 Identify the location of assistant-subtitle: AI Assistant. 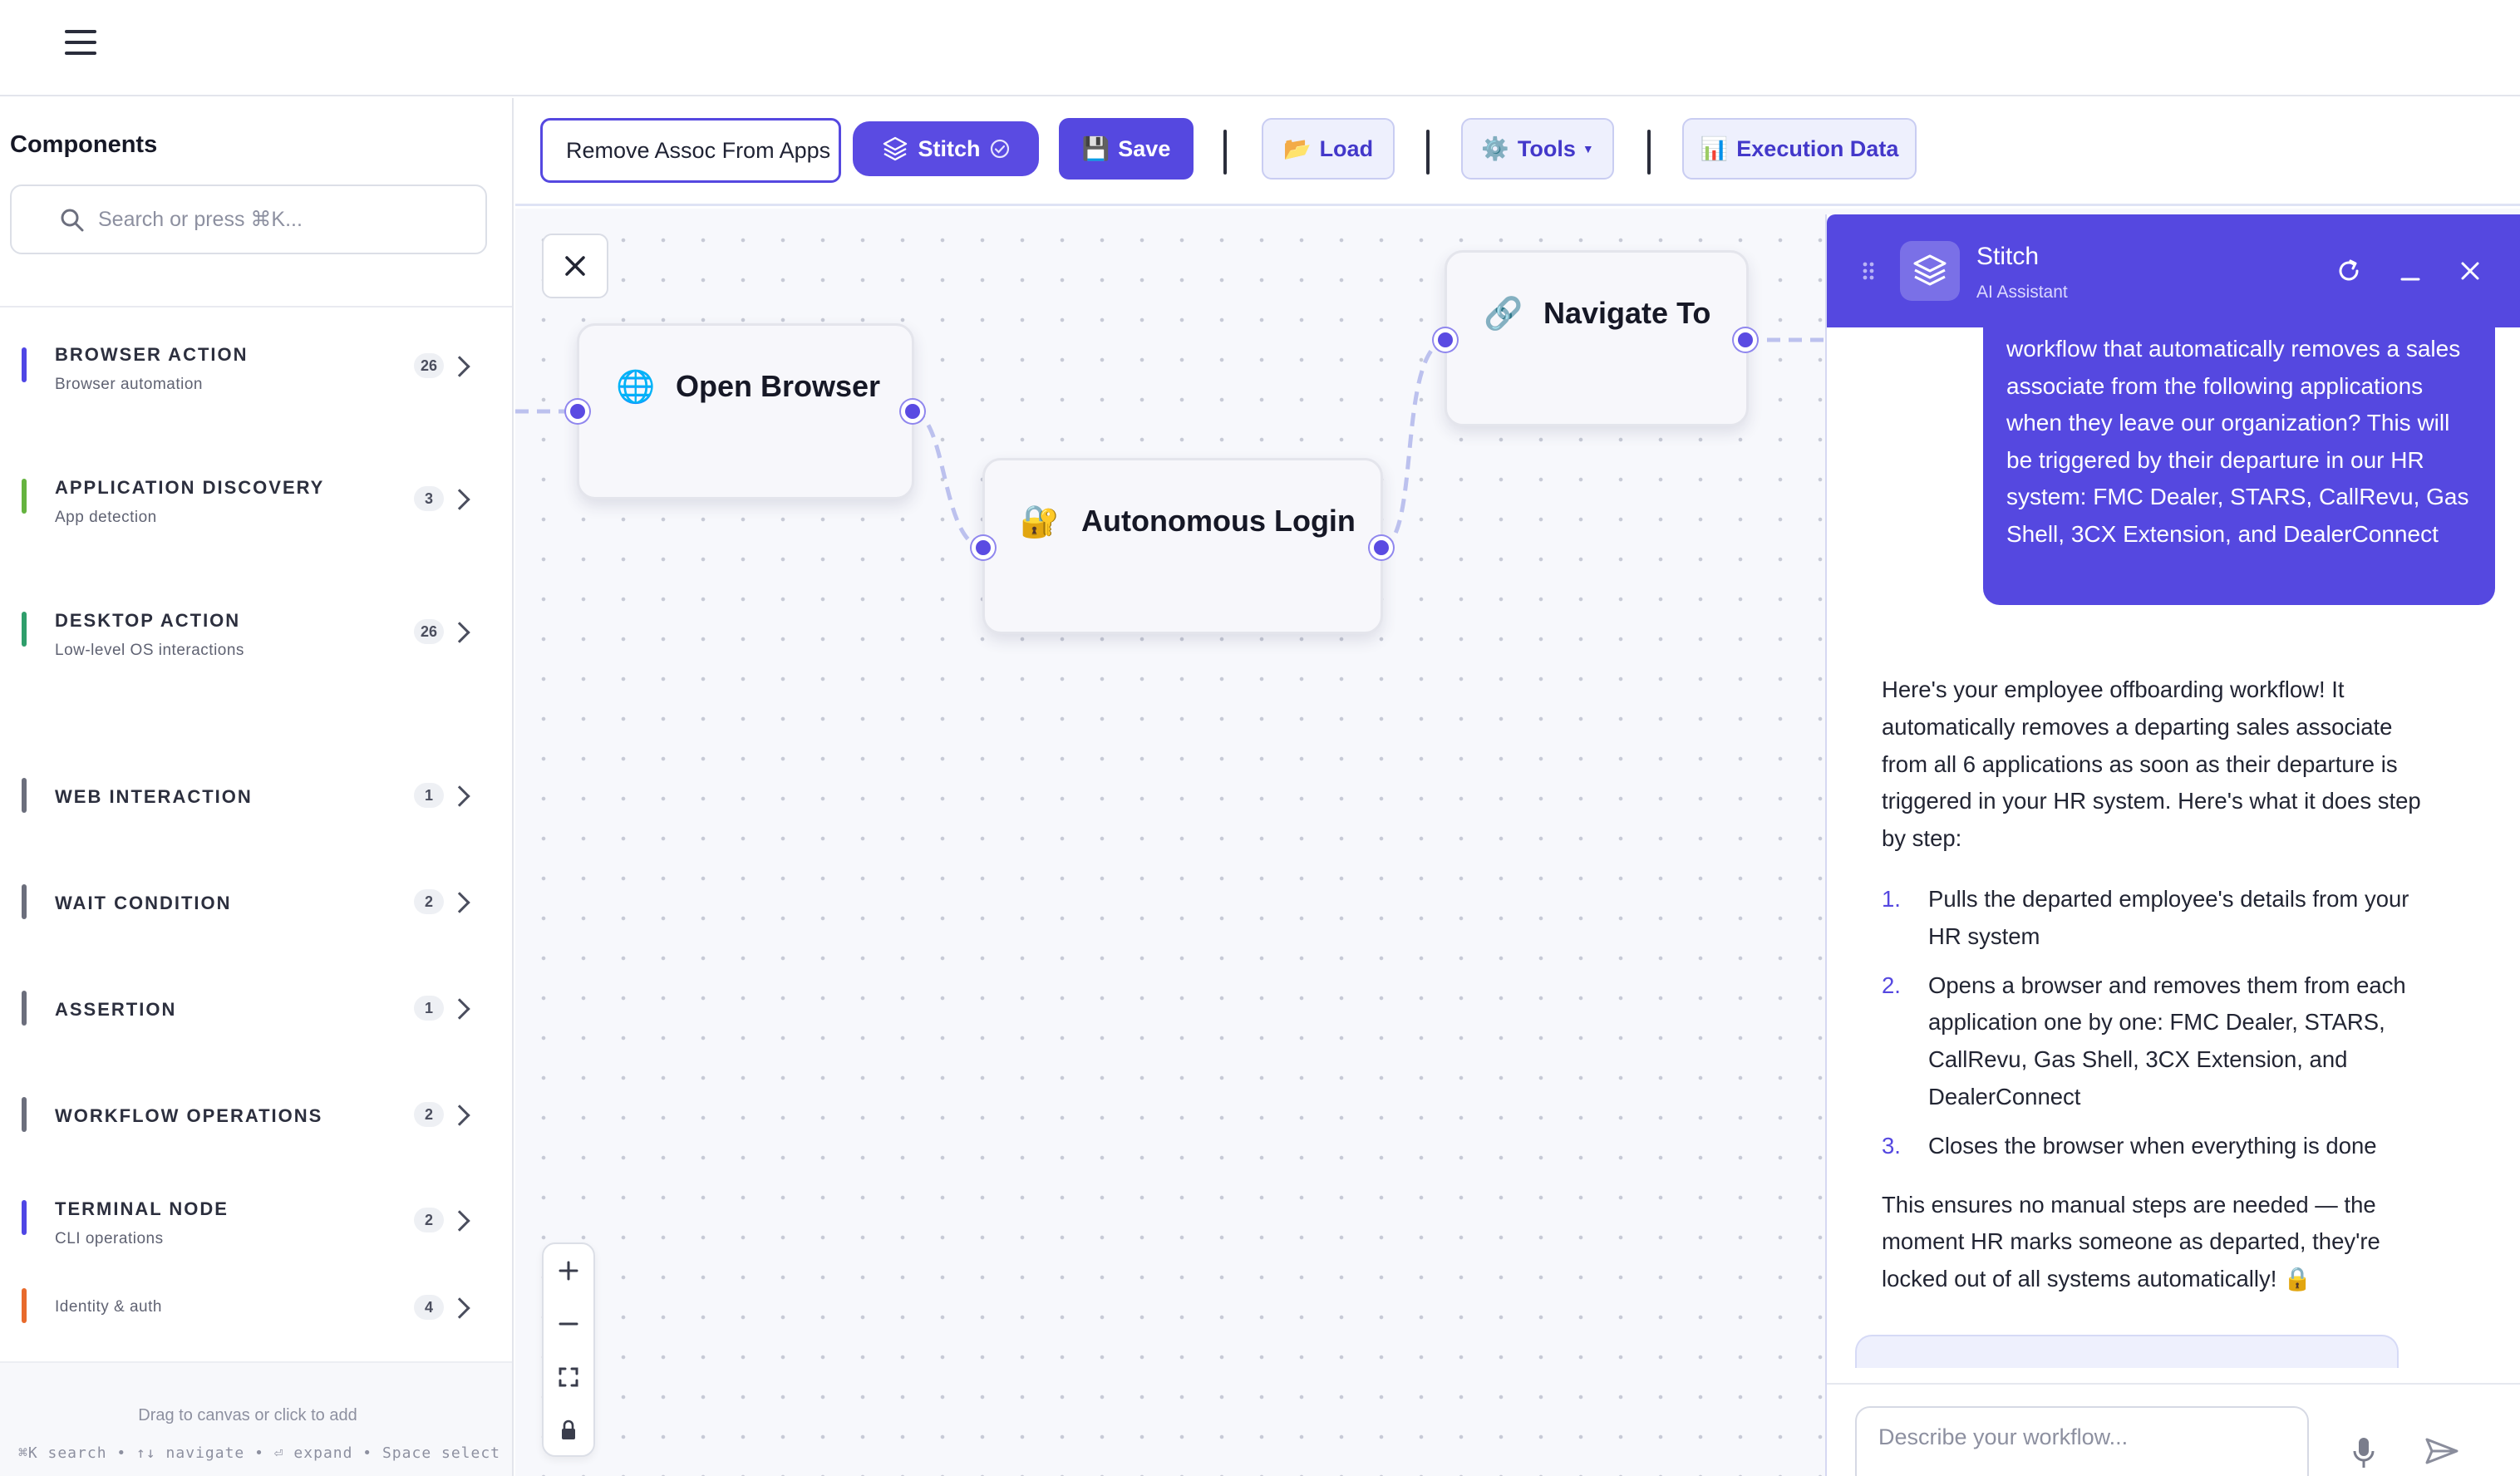
(2022, 292).